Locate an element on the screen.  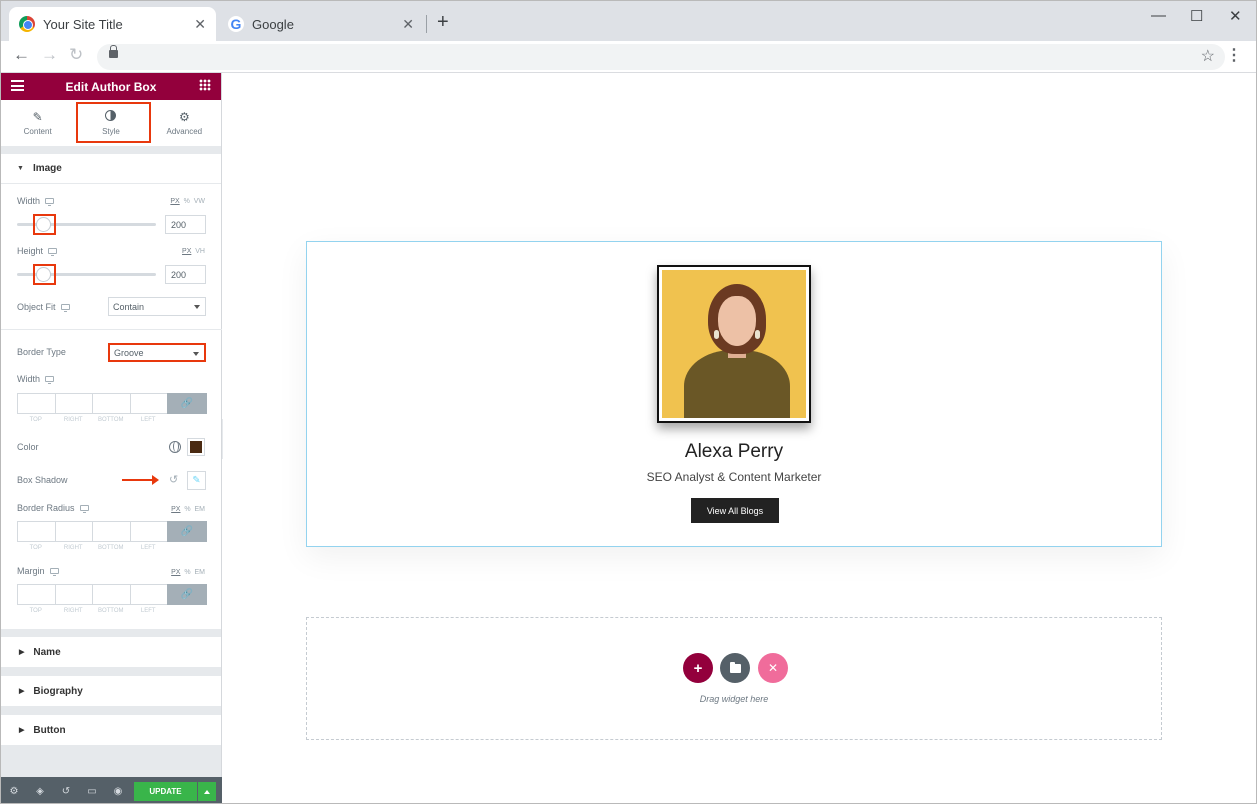
tab-advanced: ⚙ Advanced is located at coordinates (184, 123).